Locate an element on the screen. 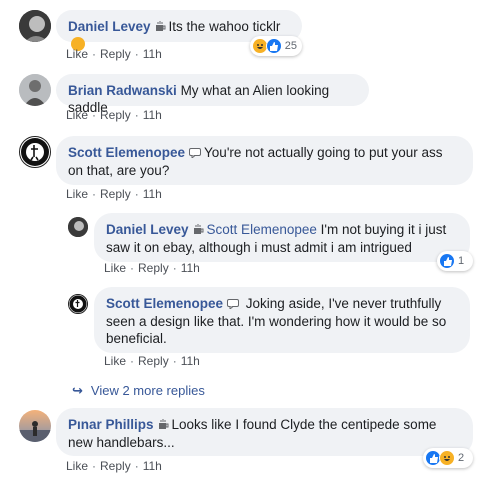  comment-text: Its the wahoo ticklr is located at coordinates (224, 26).